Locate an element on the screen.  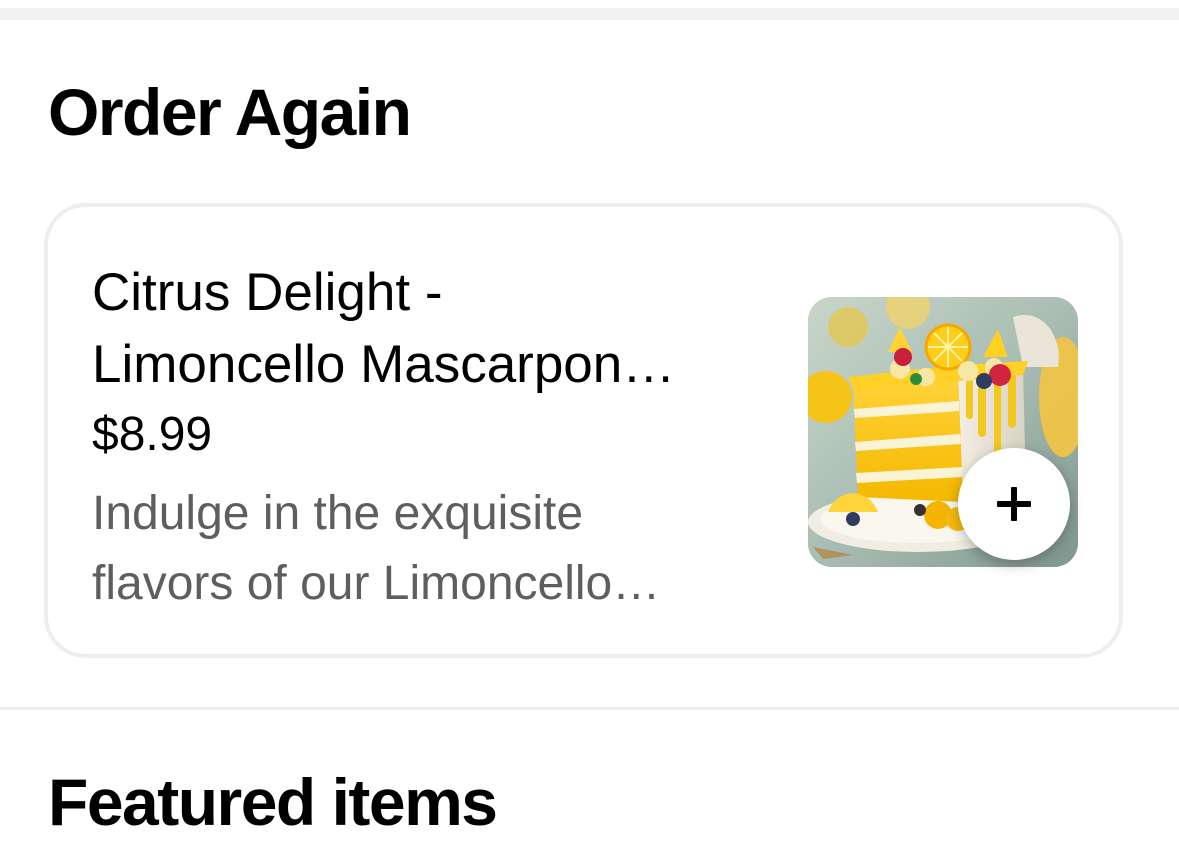
plus-icon is located at coordinates (1014, 504).